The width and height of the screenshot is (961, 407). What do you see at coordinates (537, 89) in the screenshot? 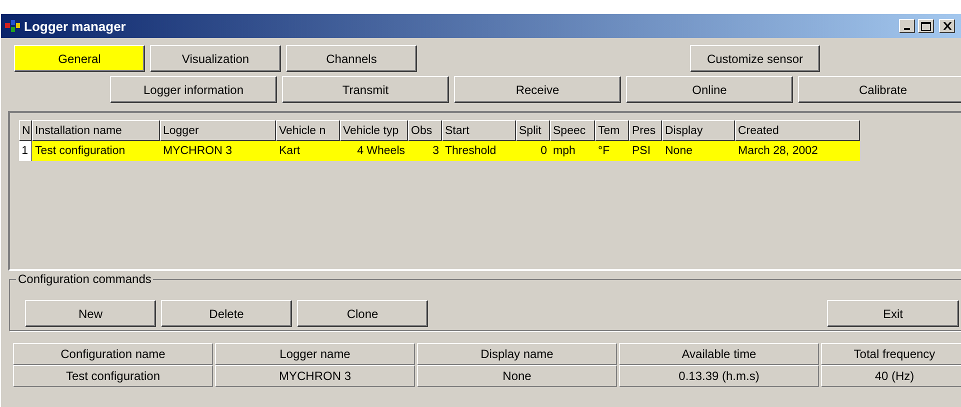
I see `subtab: Receive` at bounding box center [537, 89].